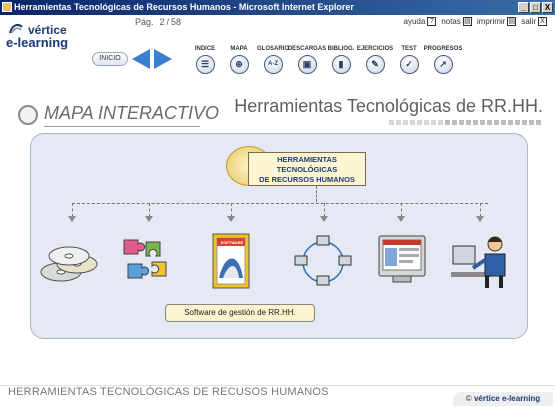 This screenshot has height=407, width=555. I want to click on page-current: 2, so click(162, 22).